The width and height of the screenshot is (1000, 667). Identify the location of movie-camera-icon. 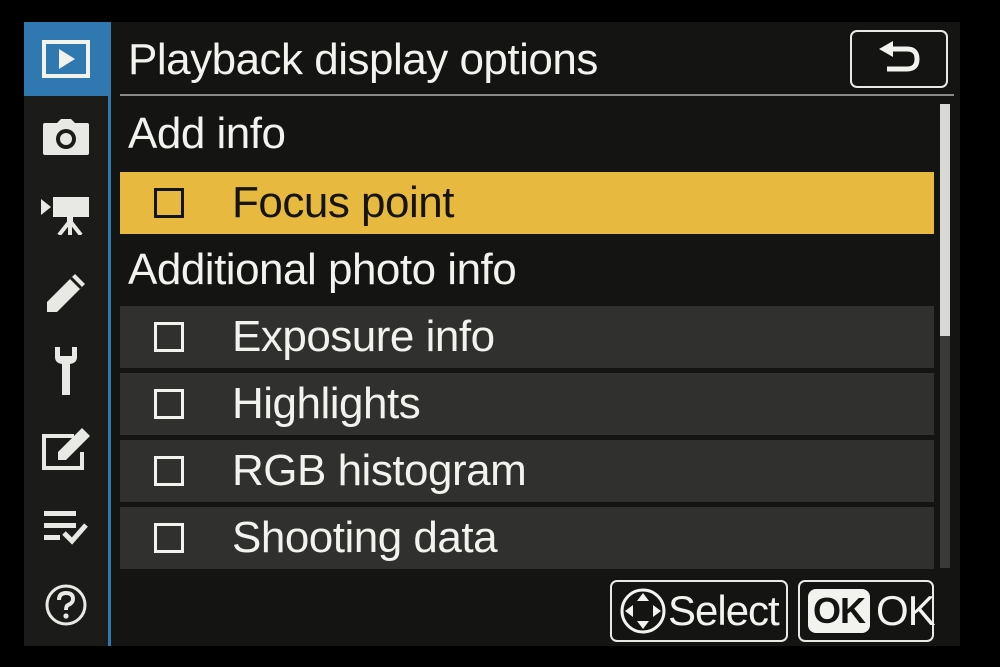
(65, 216).